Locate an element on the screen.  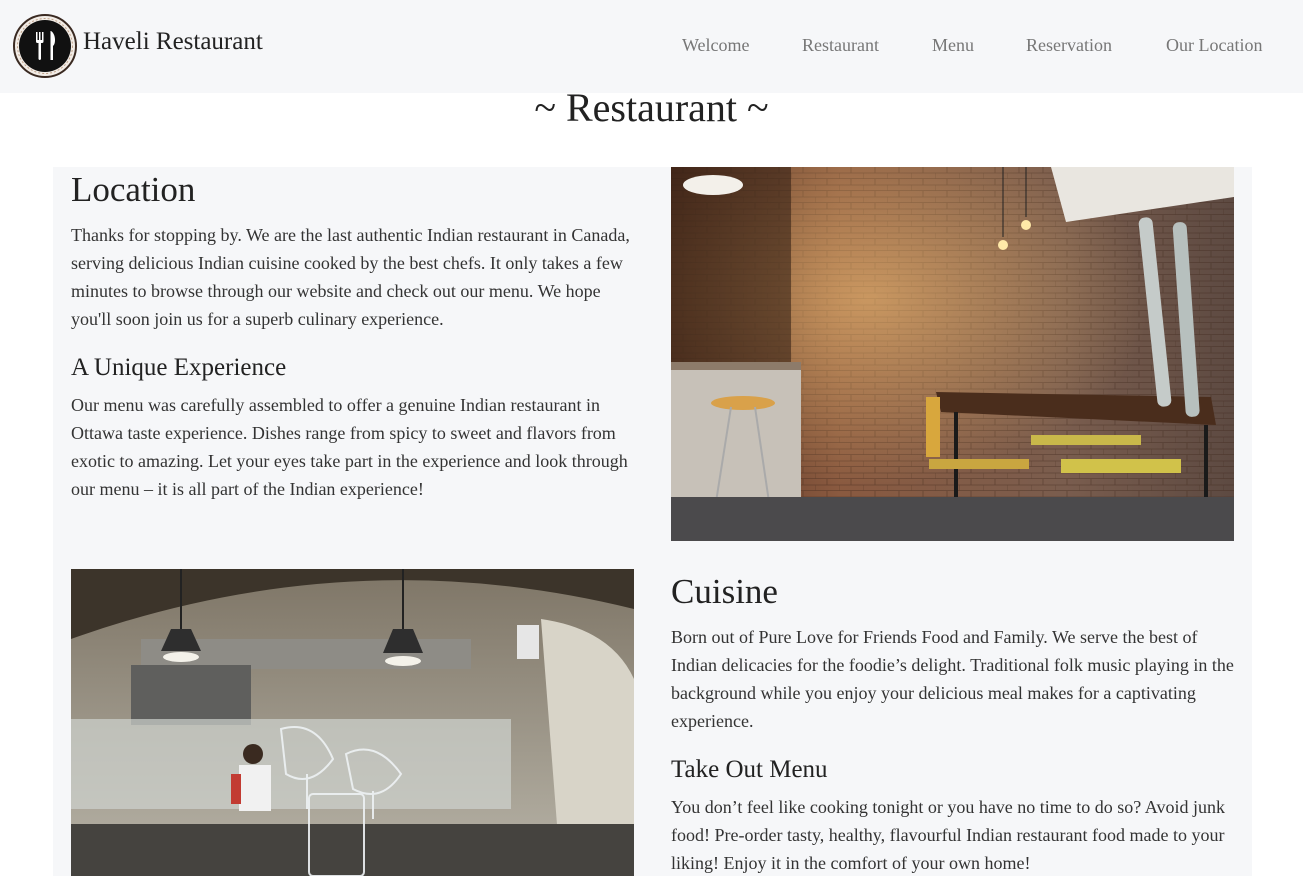
takeout-heading: Take Out Menu is located at coordinates (749, 769).